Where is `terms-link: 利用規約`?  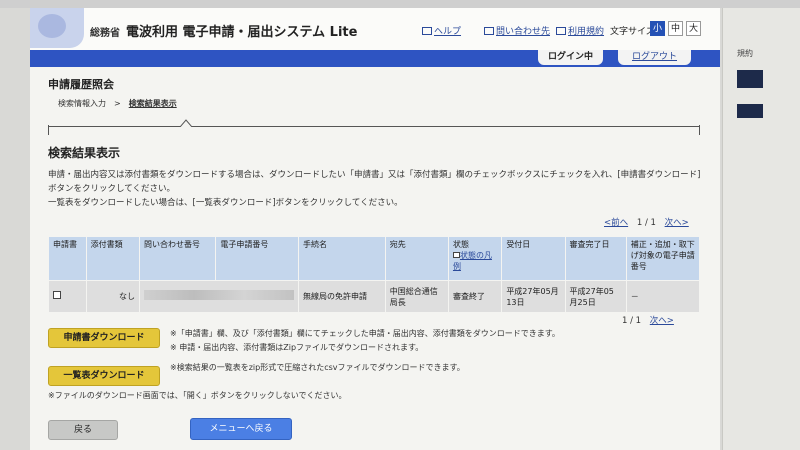 terms-link: 利用規約 is located at coordinates (580, 30).